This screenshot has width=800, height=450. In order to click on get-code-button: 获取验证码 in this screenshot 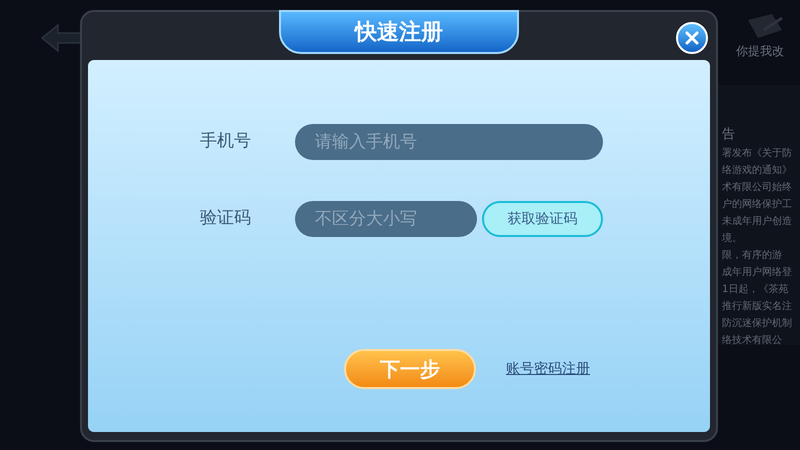, I will do `click(542, 219)`.